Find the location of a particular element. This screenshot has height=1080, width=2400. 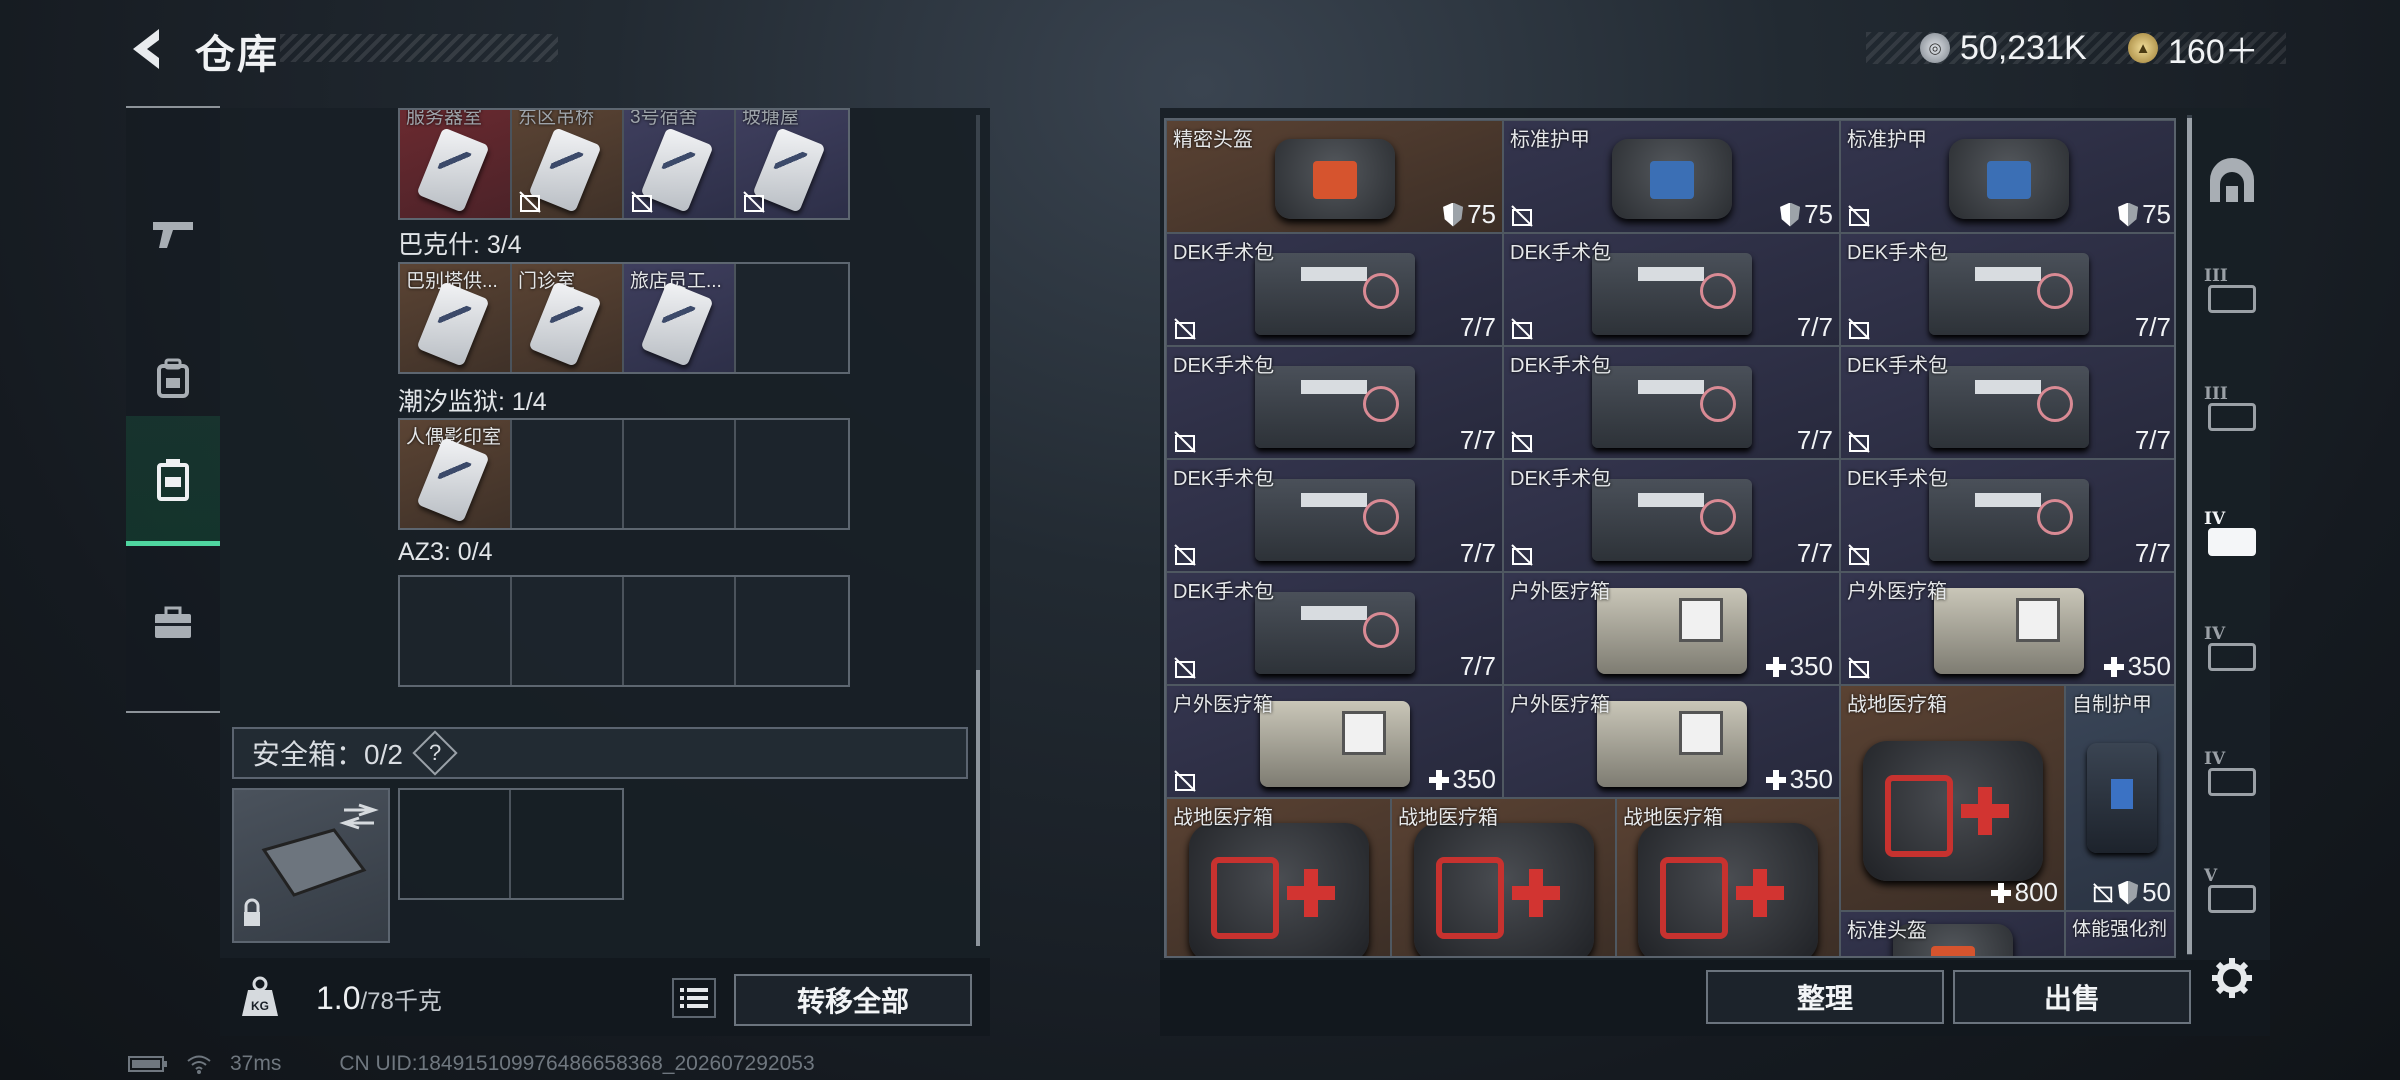

wifi-icon is located at coordinates (199, 1064).